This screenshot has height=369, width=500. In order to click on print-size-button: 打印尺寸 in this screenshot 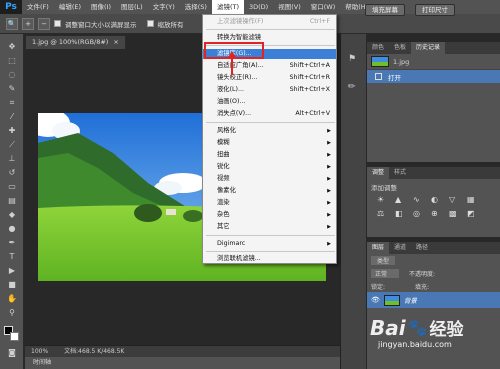, I will do `click(435, 10)`.